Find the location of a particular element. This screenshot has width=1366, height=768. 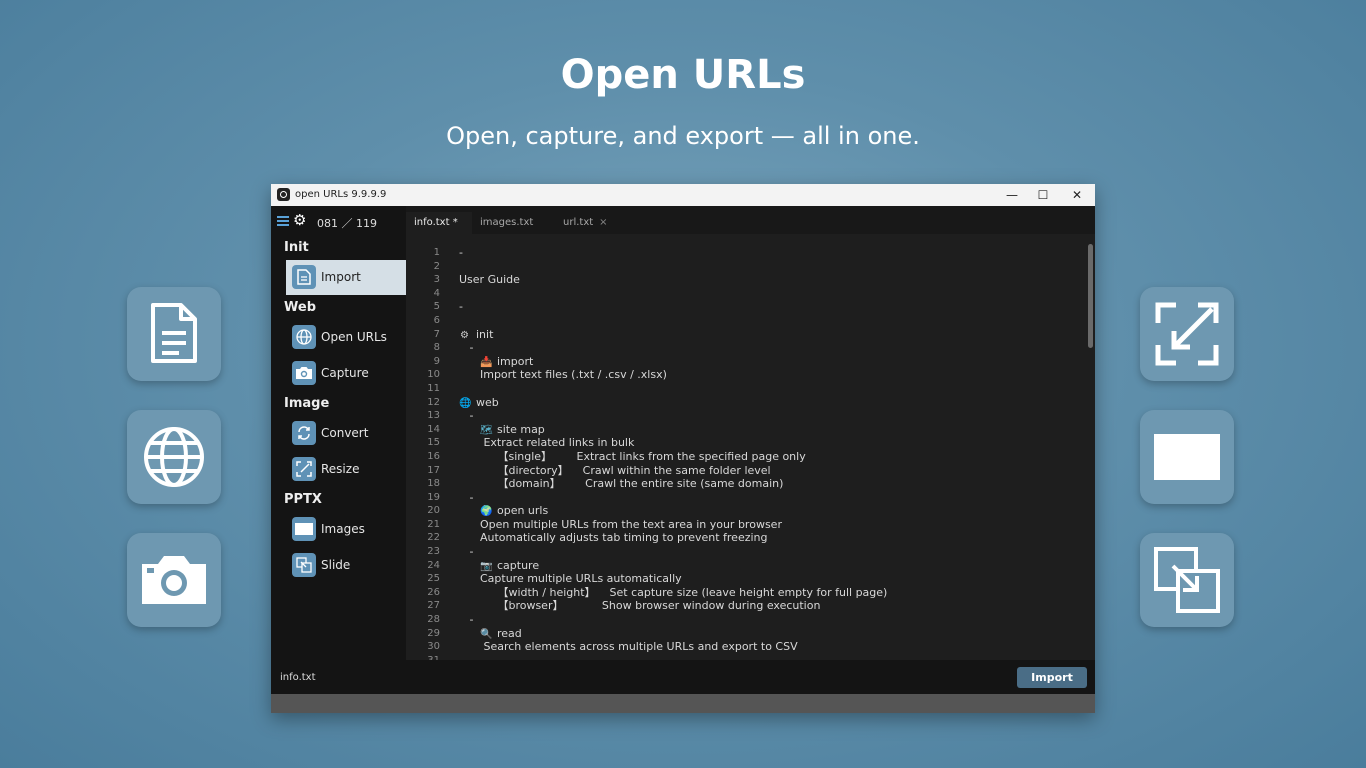

line-number: 20 is located at coordinates (433, 511).